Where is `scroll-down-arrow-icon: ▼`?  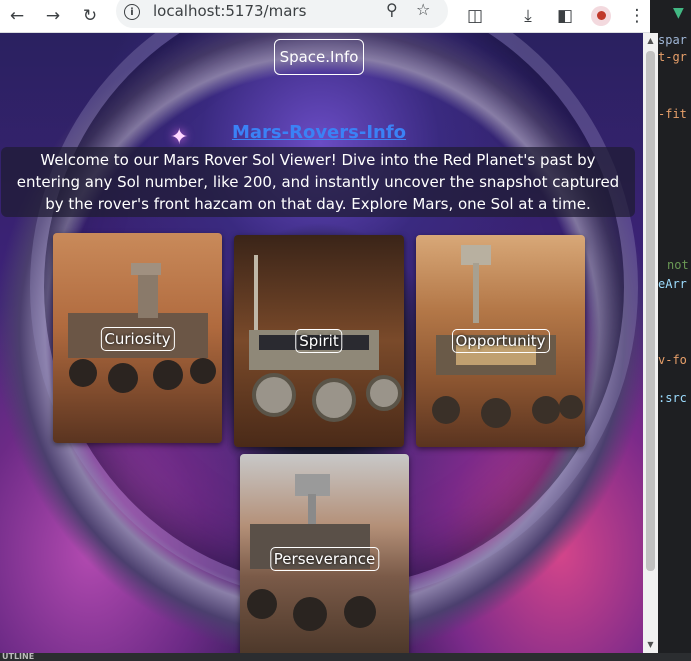 scroll-down-arrow-icon: ▼ is located at coordinates (650, 644).